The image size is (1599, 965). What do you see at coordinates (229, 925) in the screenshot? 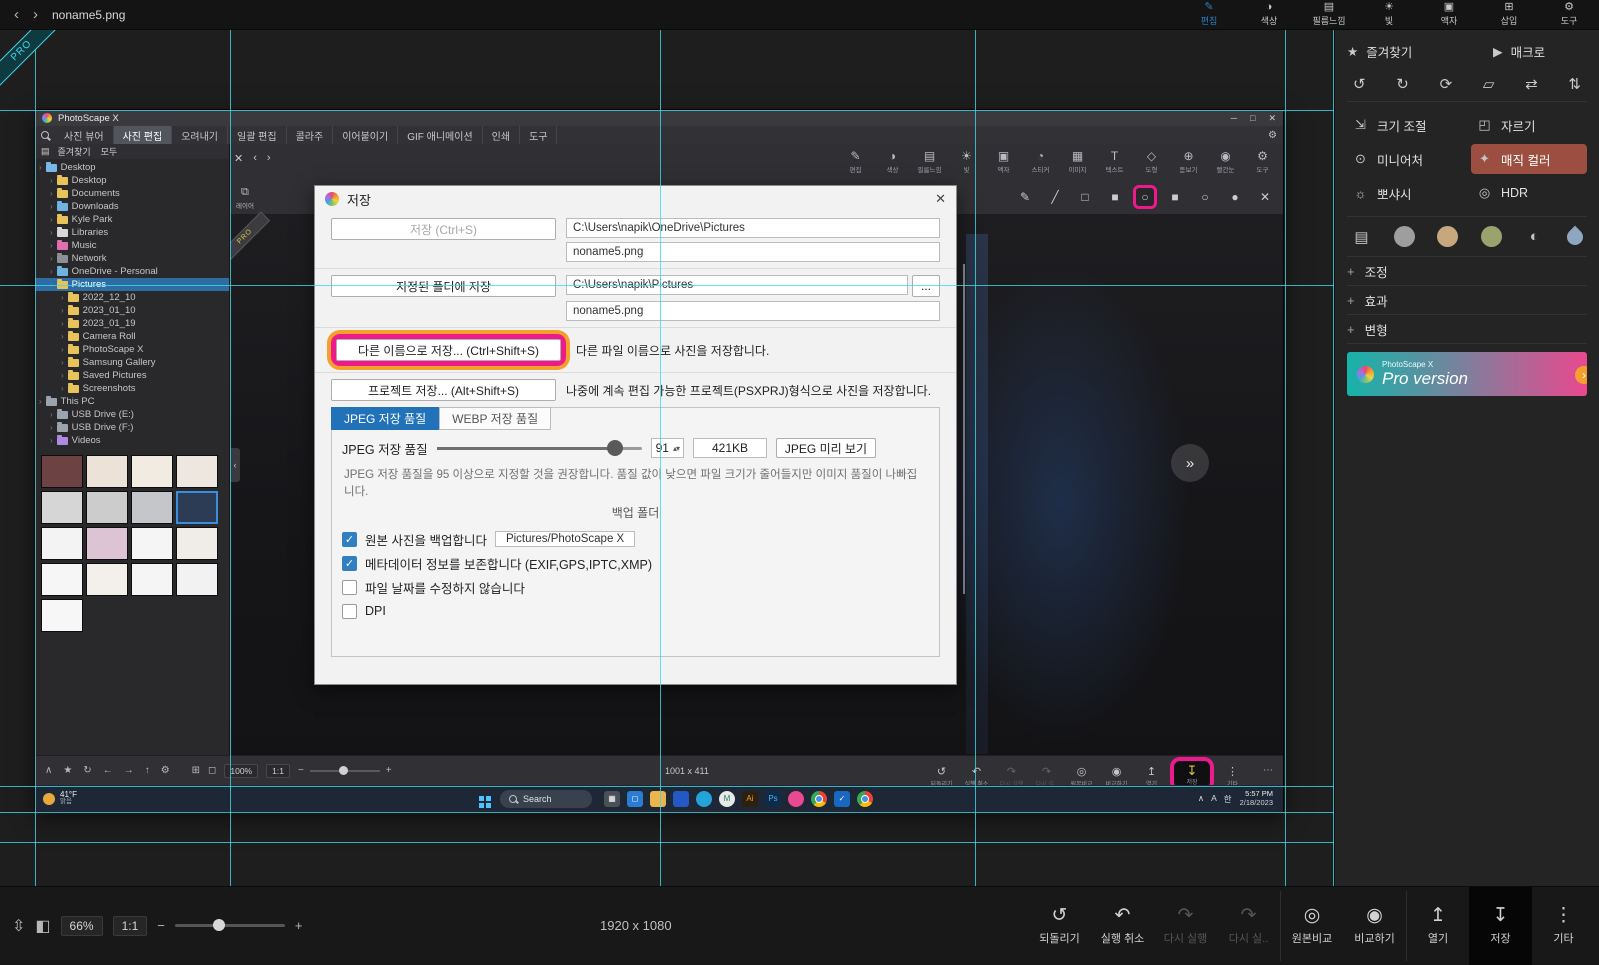
I see `zoom-slider` at bounding box center [229, 925].